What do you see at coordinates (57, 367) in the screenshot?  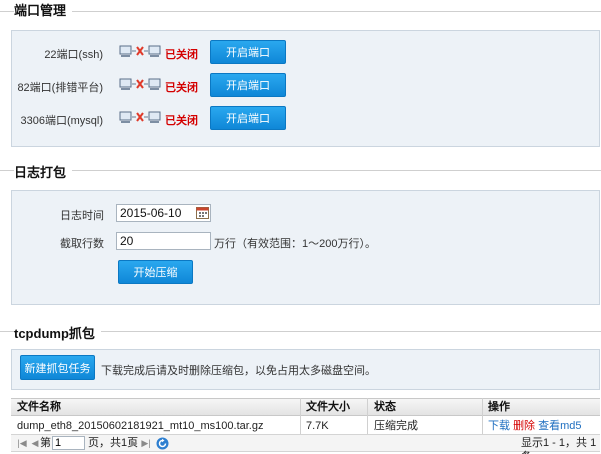 I see `new-capture-task-button: 新建抓包任务` at bounding box center [57, 367].